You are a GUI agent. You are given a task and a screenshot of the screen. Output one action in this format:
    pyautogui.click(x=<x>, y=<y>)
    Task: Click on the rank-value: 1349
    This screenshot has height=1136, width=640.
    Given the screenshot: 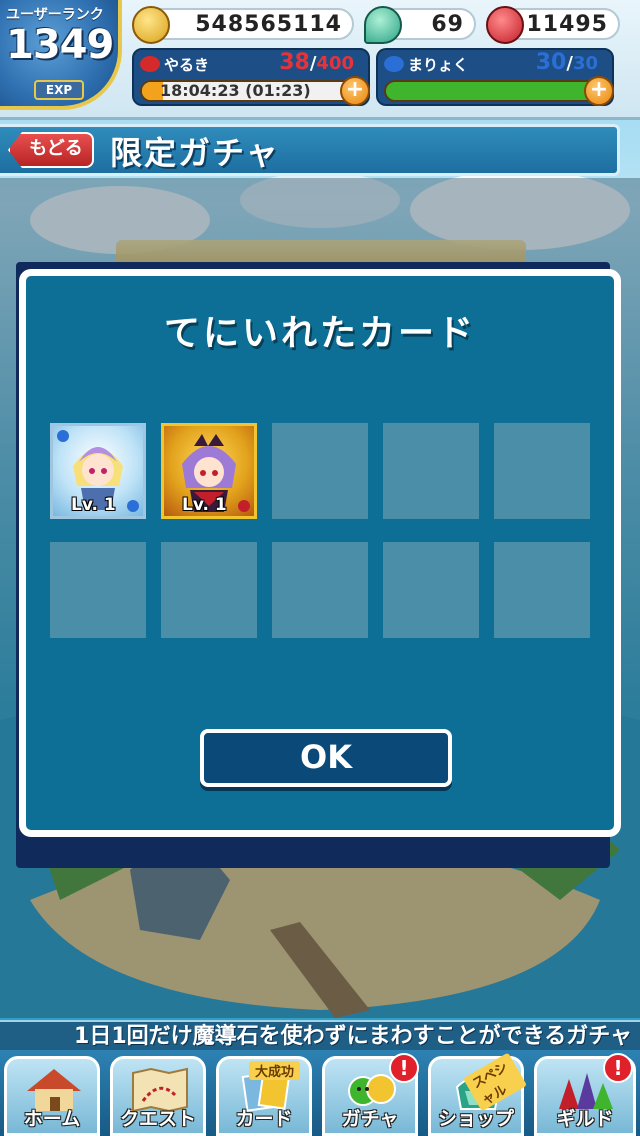 What is the action you would take?
    pyautogui.click(x=60, y=45)
    